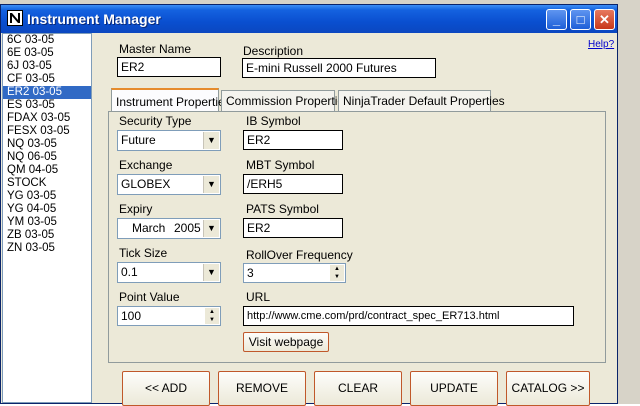  What do you see at coordinates (47, 248) in the screenshot?
I see `list-item: ZN 03-05` at bounding box center [47, 248].